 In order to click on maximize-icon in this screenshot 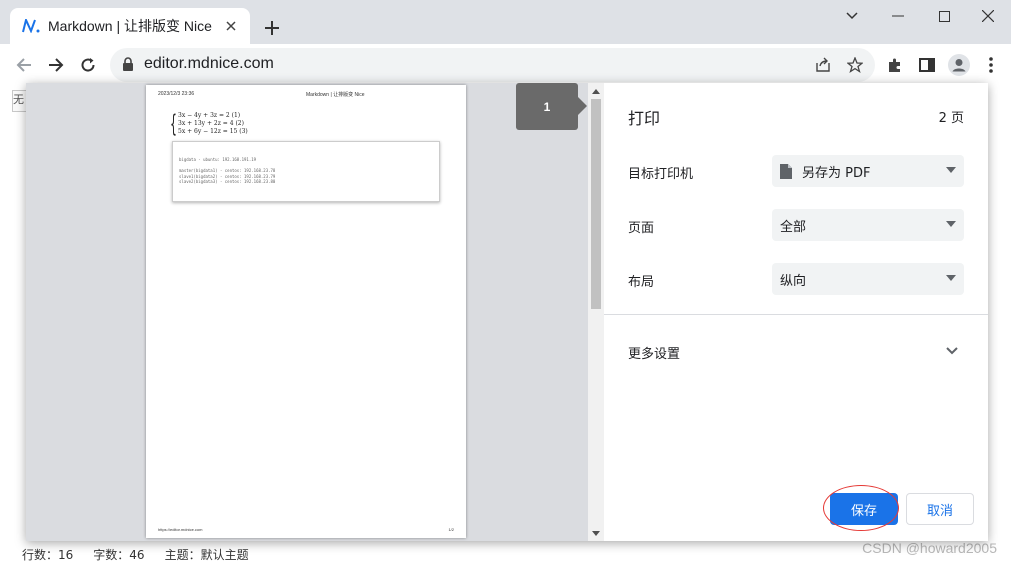, I will do `click(944, 16)`.